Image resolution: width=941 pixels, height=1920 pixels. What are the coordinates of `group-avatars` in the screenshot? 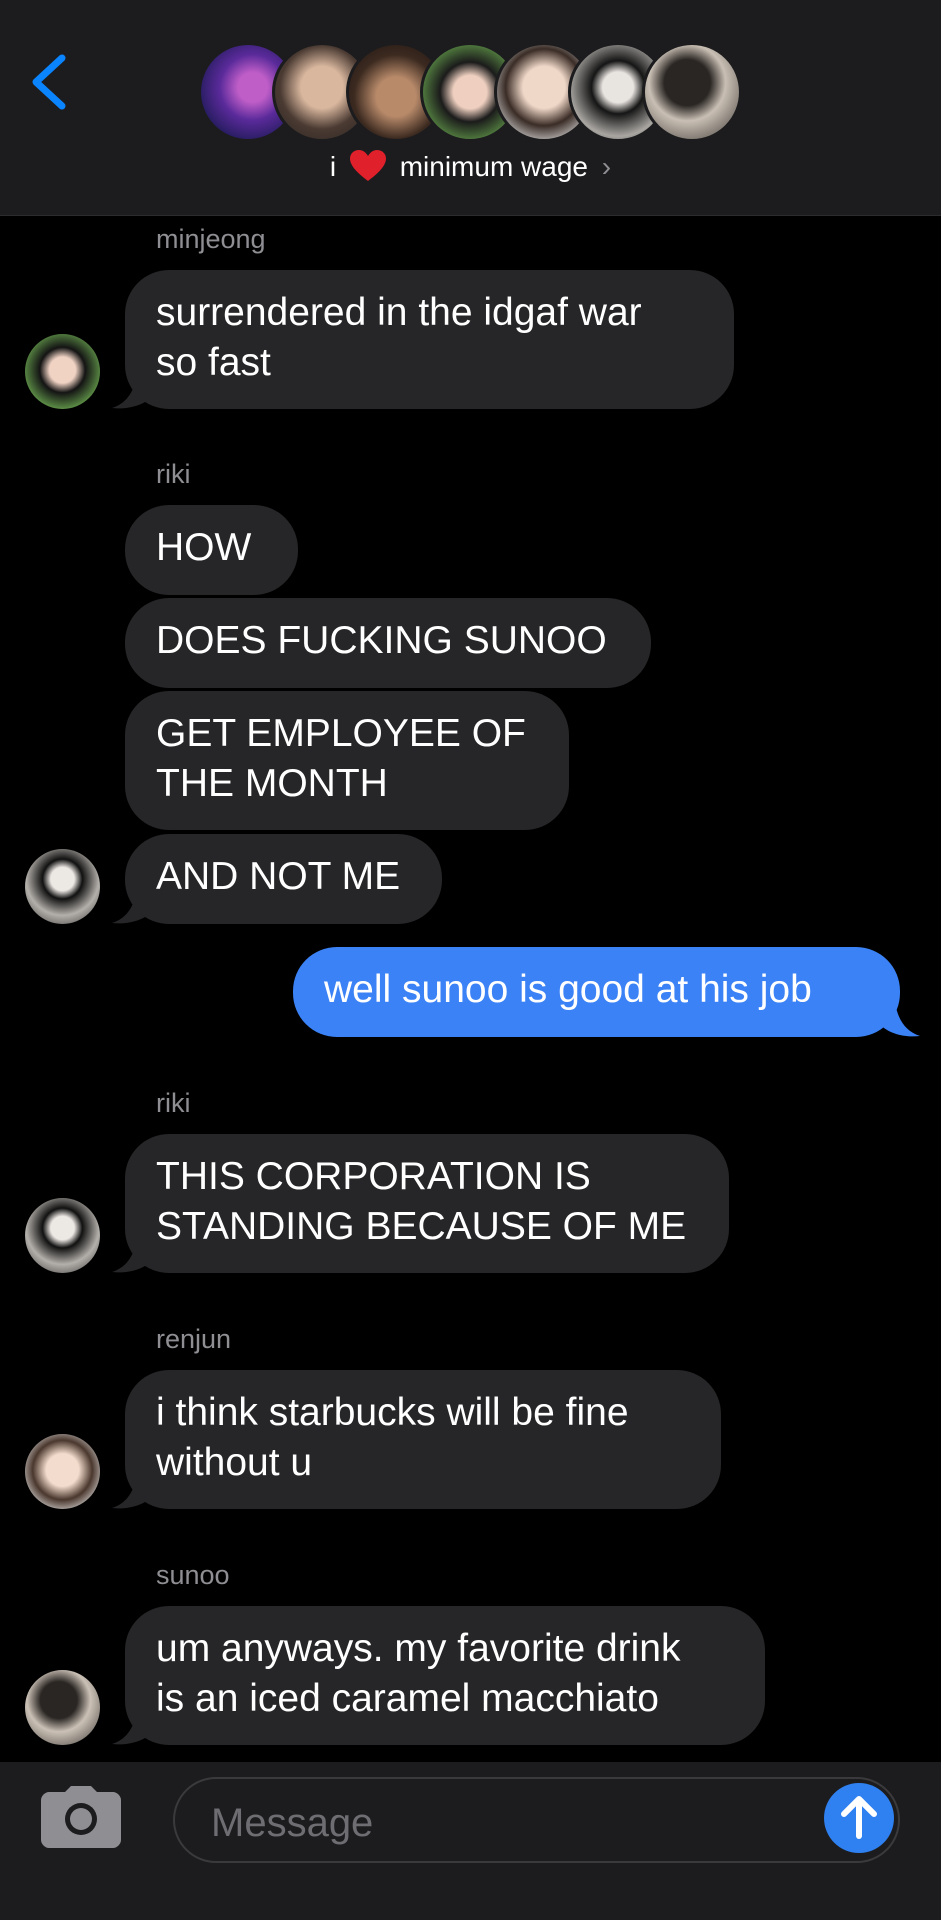 It's located at (470, 92).